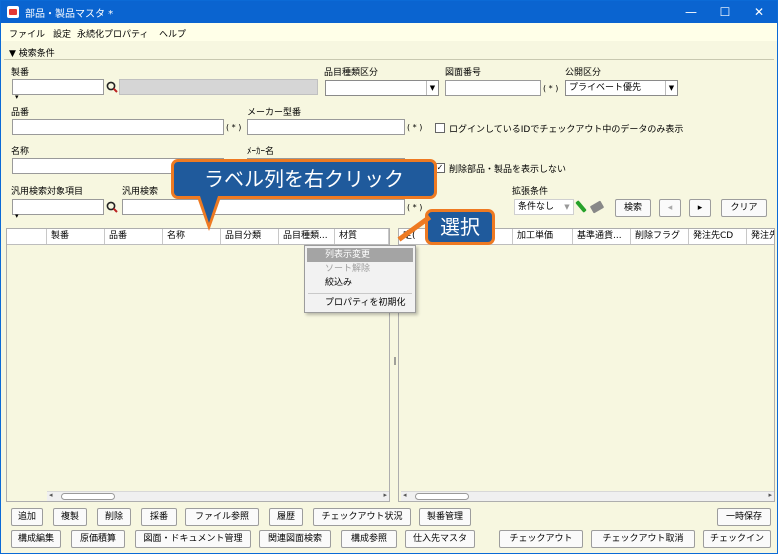 This screenshot has height=554, width=778. Describe the element at coordinates (58, 87) in the screenshot. I see `seiban-input` at that location.